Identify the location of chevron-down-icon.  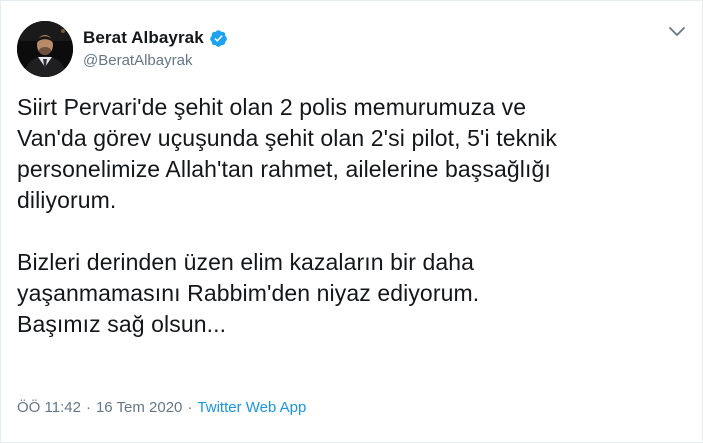
(677, 31).